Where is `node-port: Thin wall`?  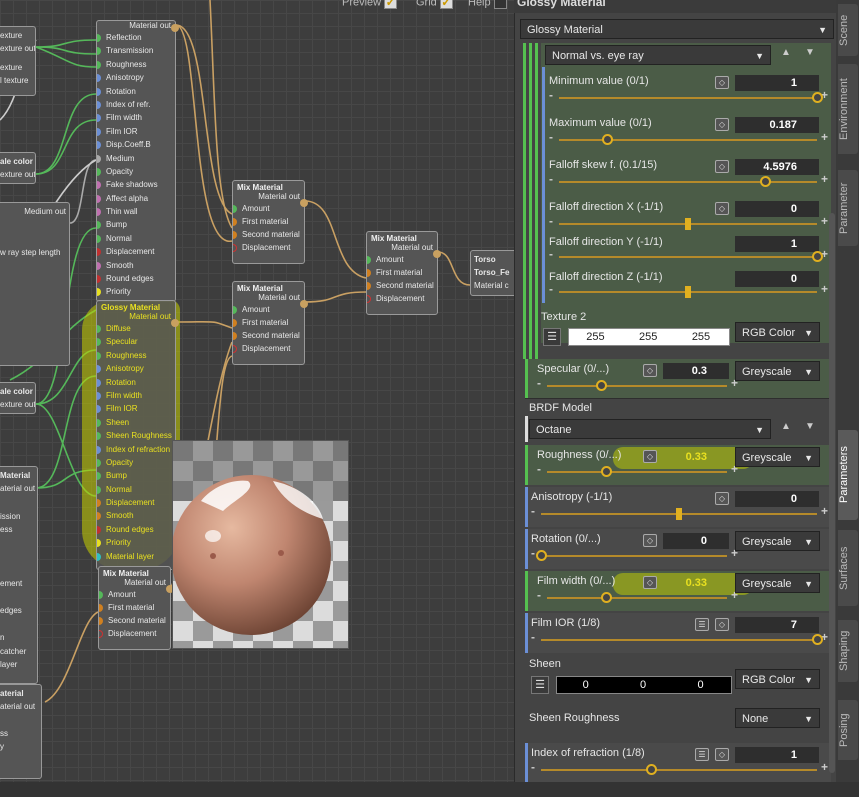 node-port: Thin wall is located at coordinates (136, 211).